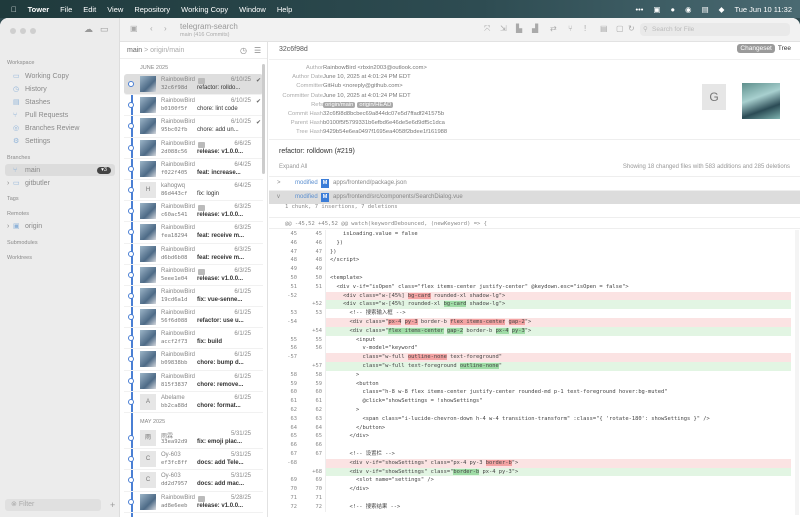 This screenshot has height=517, width=800. I want to click on minimize-button, so click(23, 31).